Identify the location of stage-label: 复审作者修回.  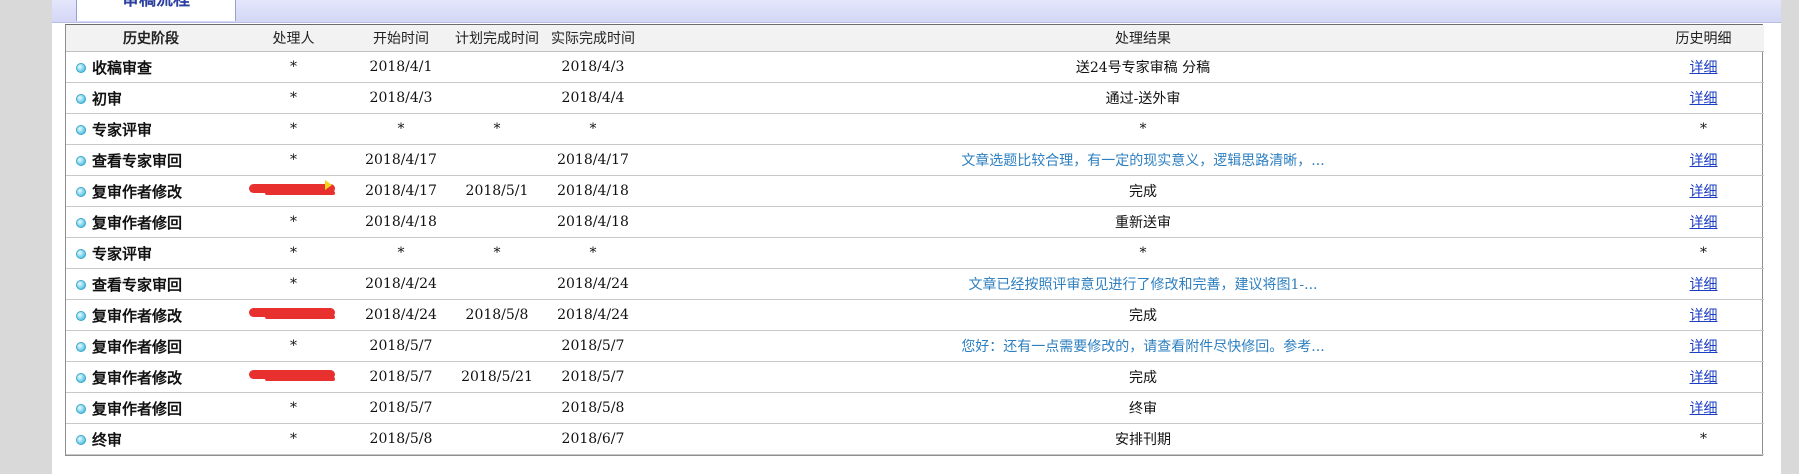
(137, 408).